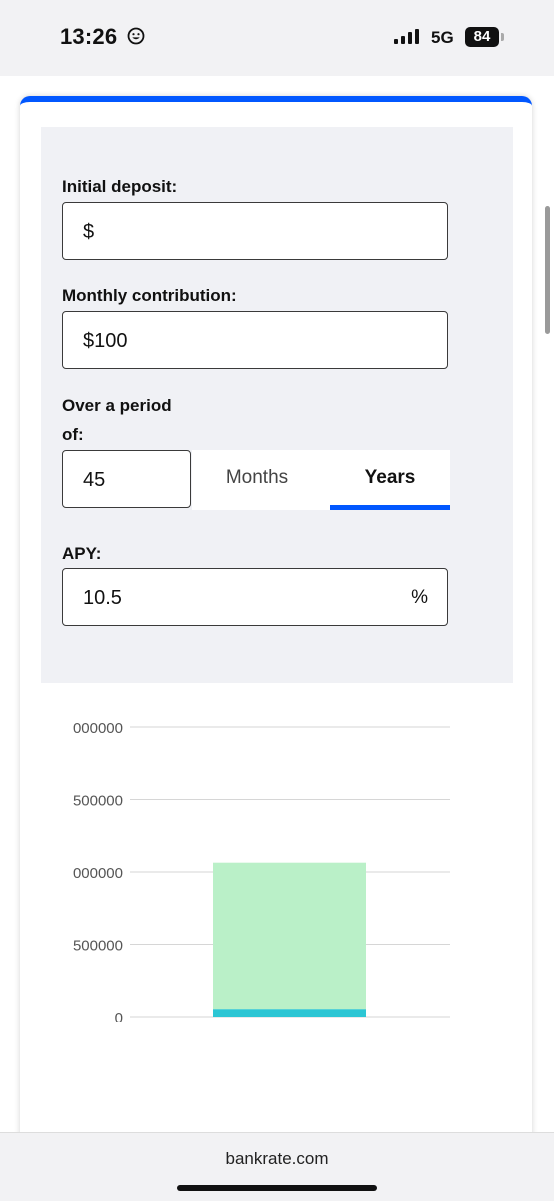 The image size is (554, 1201). I want to click on home-indicator, so click(277, 1188).